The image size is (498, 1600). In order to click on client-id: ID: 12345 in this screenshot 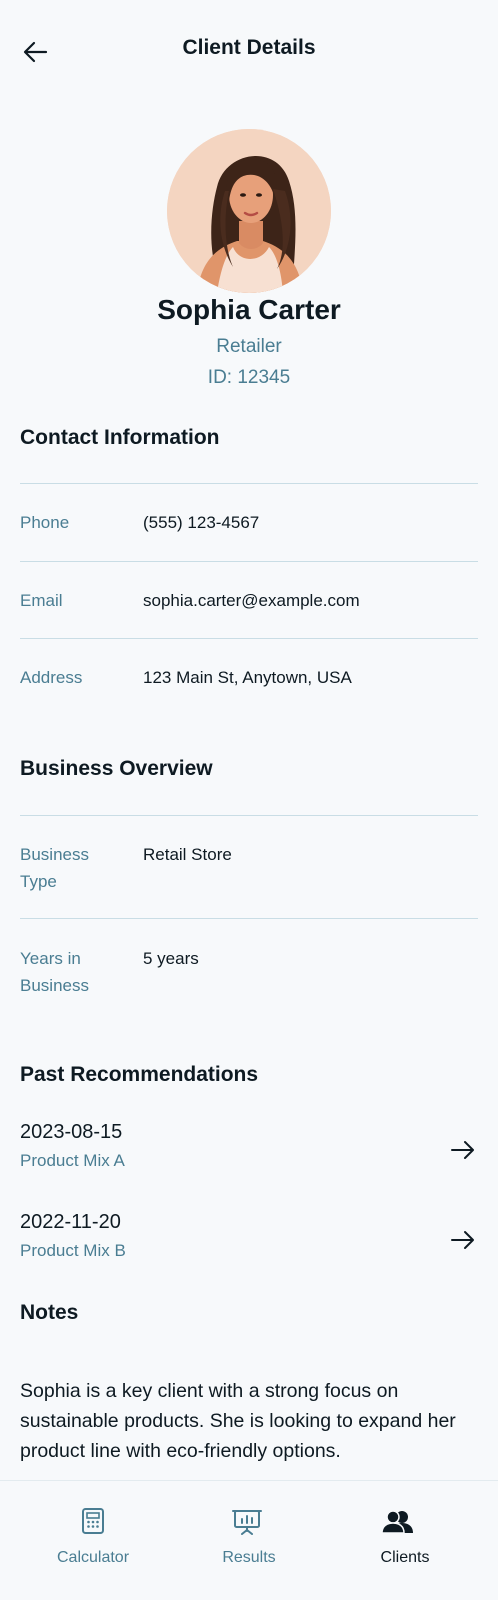, I will do `click(249, 377)`.